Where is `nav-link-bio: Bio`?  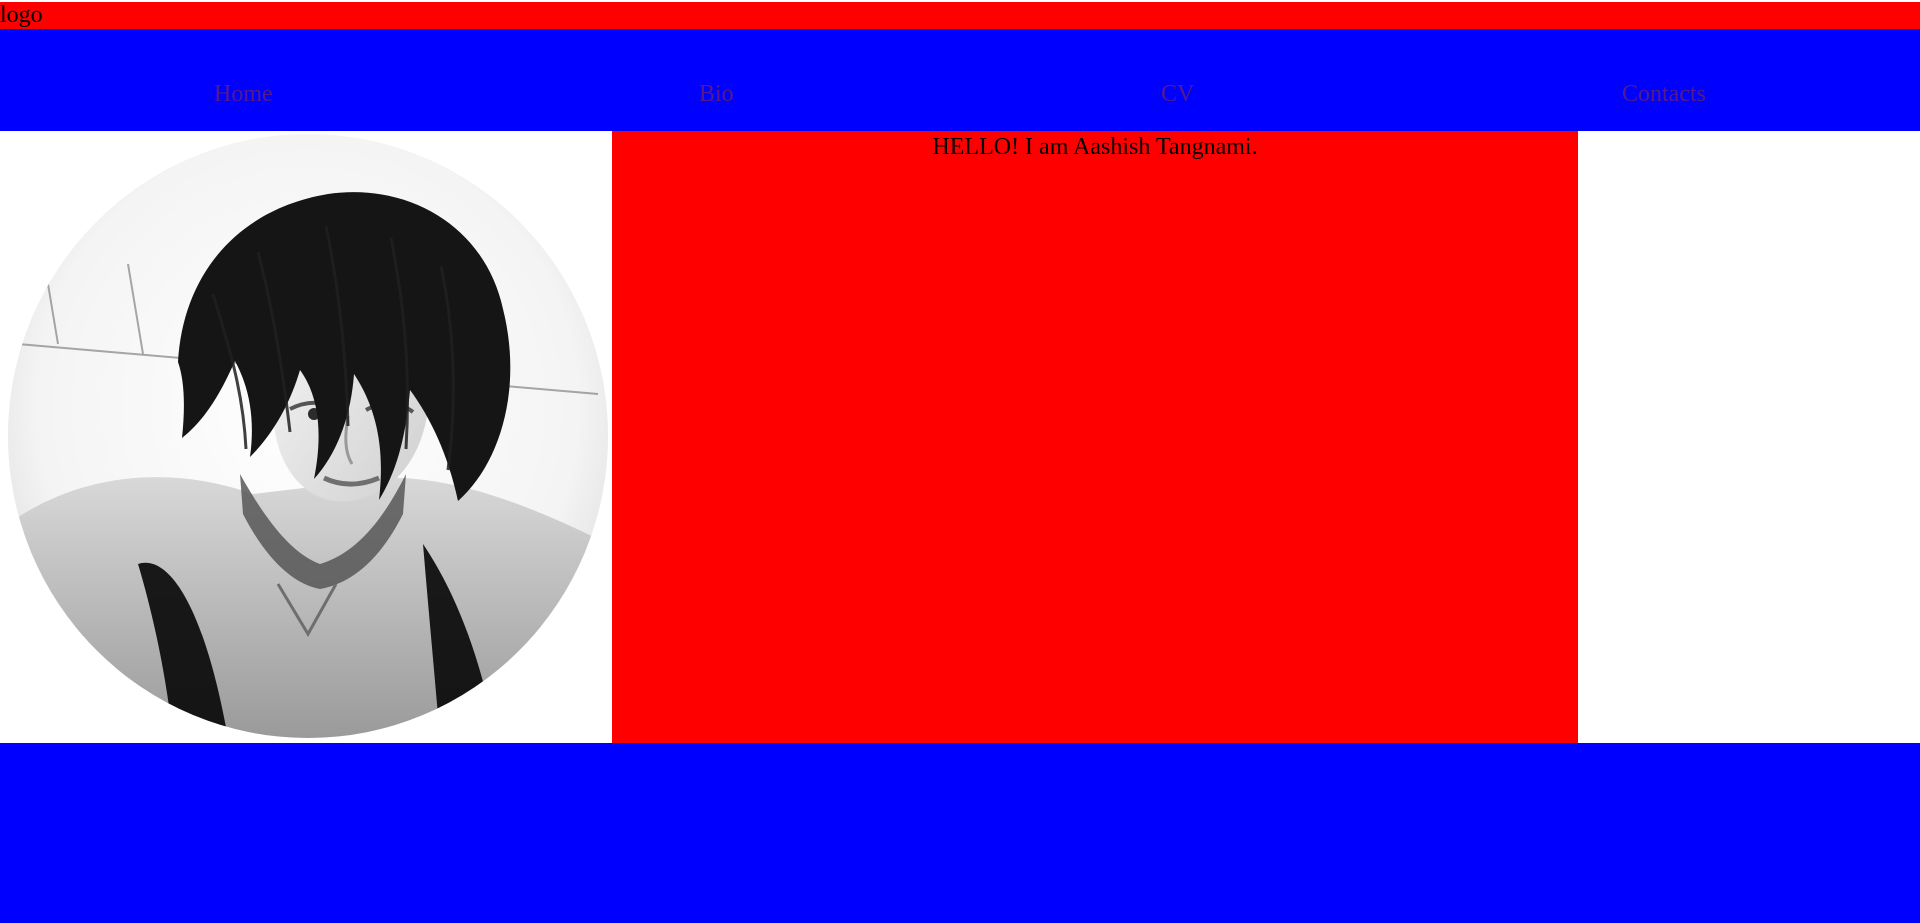 nav-link-bio: Bio is located at coordinates (716, 80).